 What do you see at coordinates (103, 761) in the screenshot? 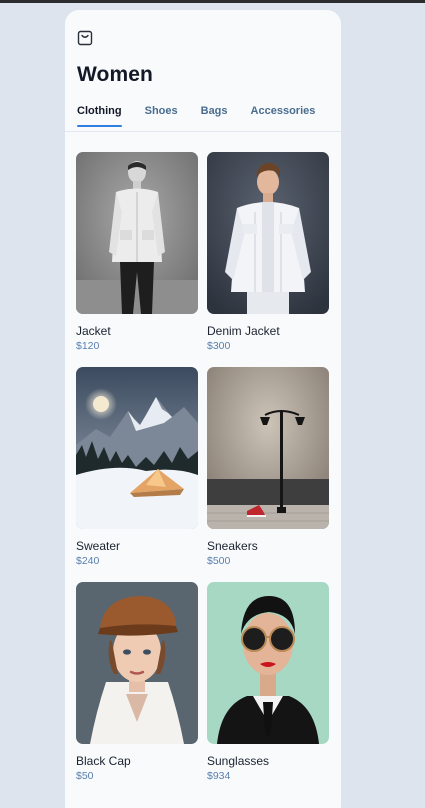
I see `product-name: Black Cap` at bounding box center [103, 761].